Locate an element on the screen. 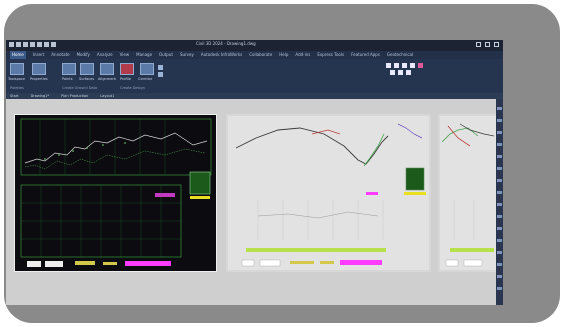 The height and width of the screenshot is (327, 564). points-button is located at coordinates (69, 69).